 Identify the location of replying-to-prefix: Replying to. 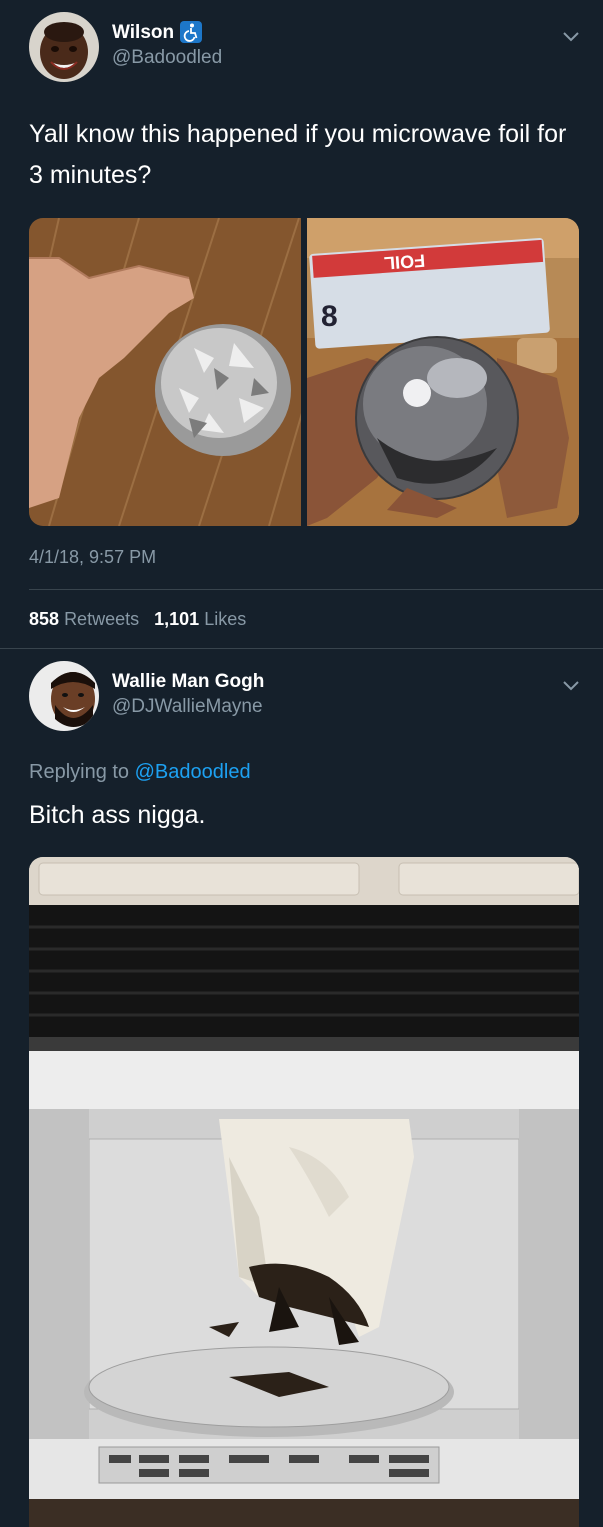
(79, 772).